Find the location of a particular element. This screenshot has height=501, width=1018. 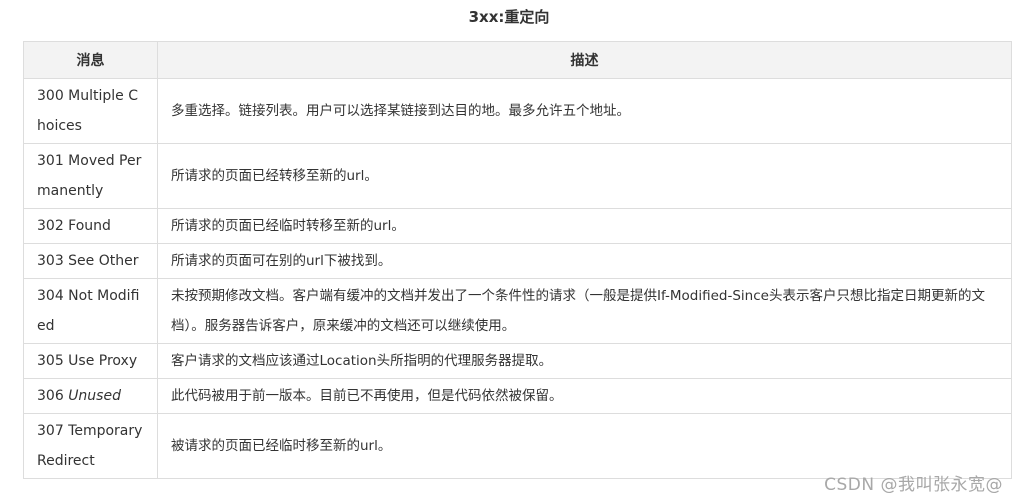

table-row: 306 Unused 此代码被用于前一版本。目前已不再使用，但是代码依然被保留。 is located at coordinates (517, 396).